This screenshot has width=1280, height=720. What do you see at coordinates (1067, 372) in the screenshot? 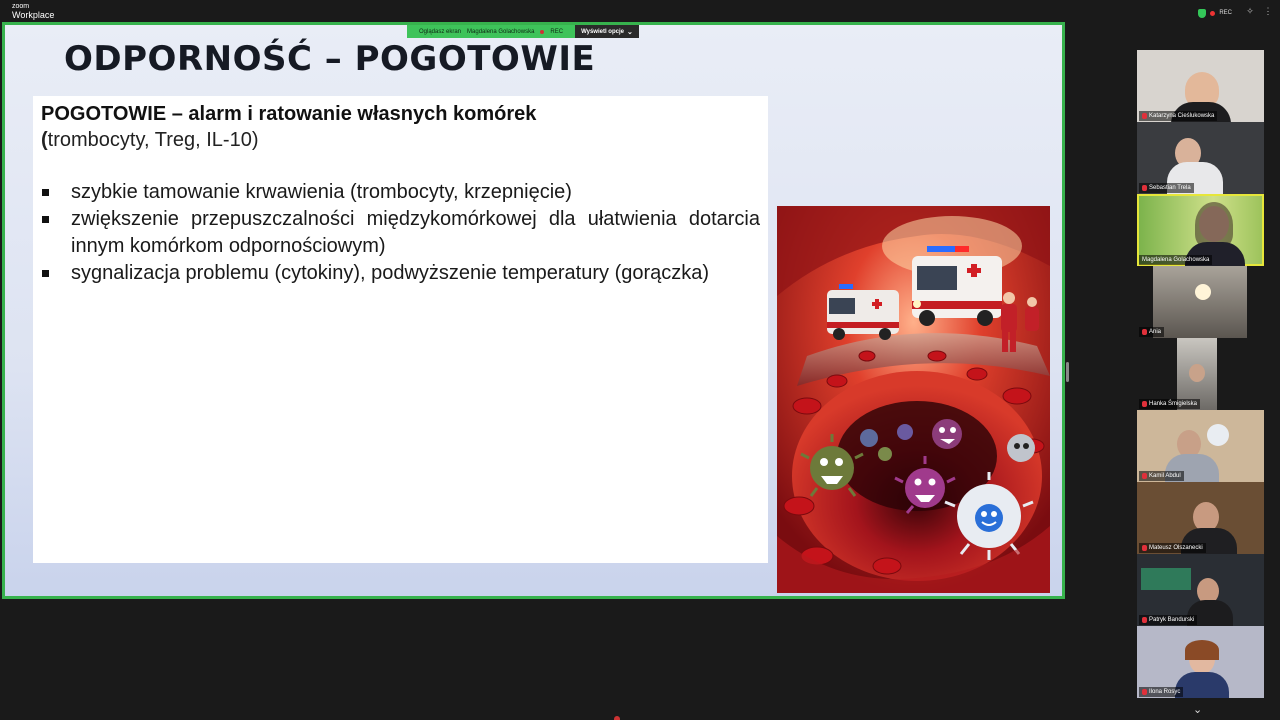
I see `splitter-handle` at bounding box center [1067, 372].